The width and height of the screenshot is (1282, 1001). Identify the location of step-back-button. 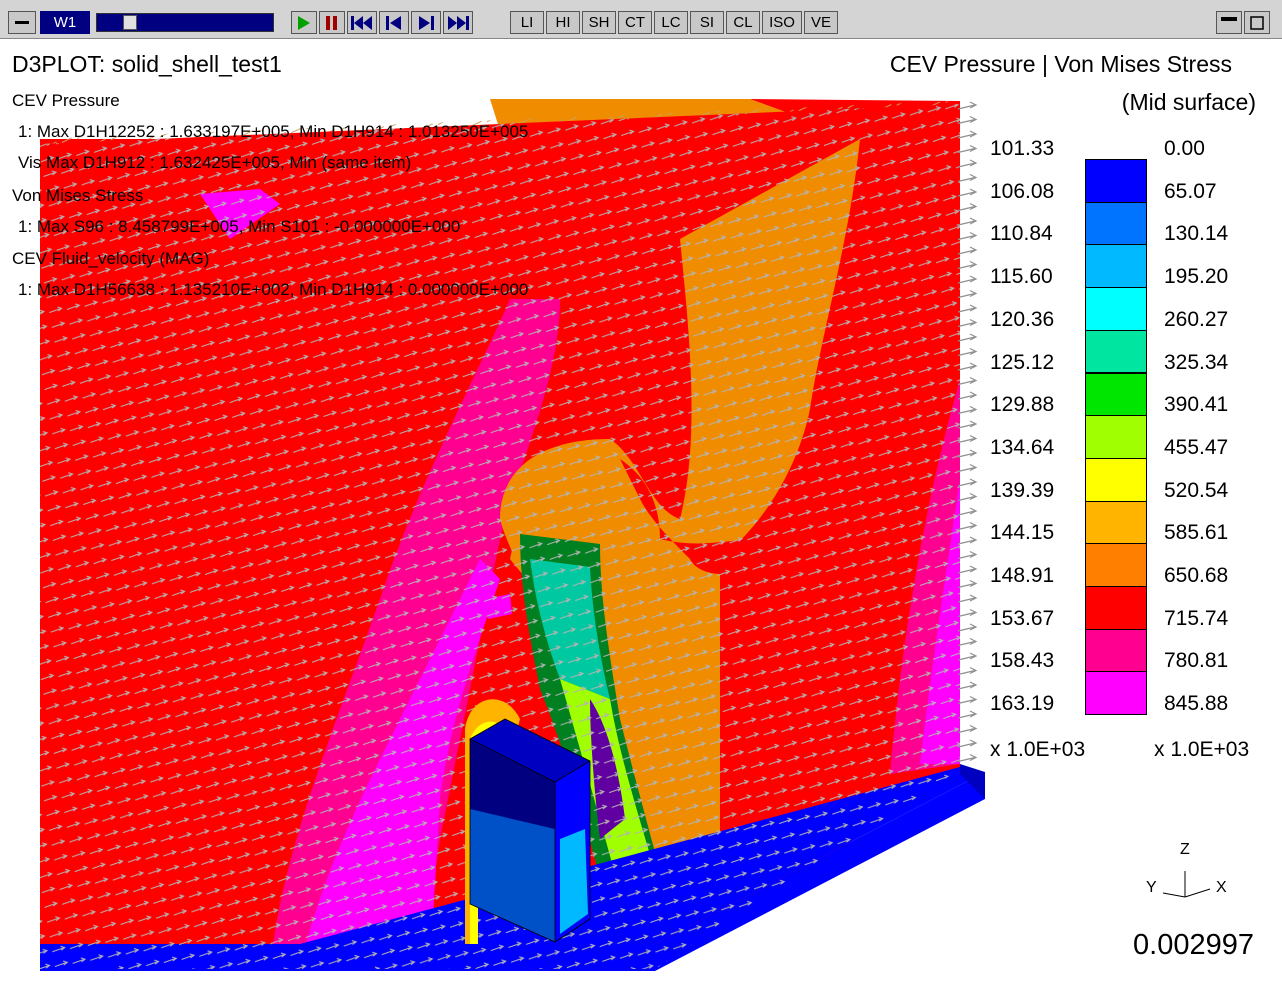
(394, 22).